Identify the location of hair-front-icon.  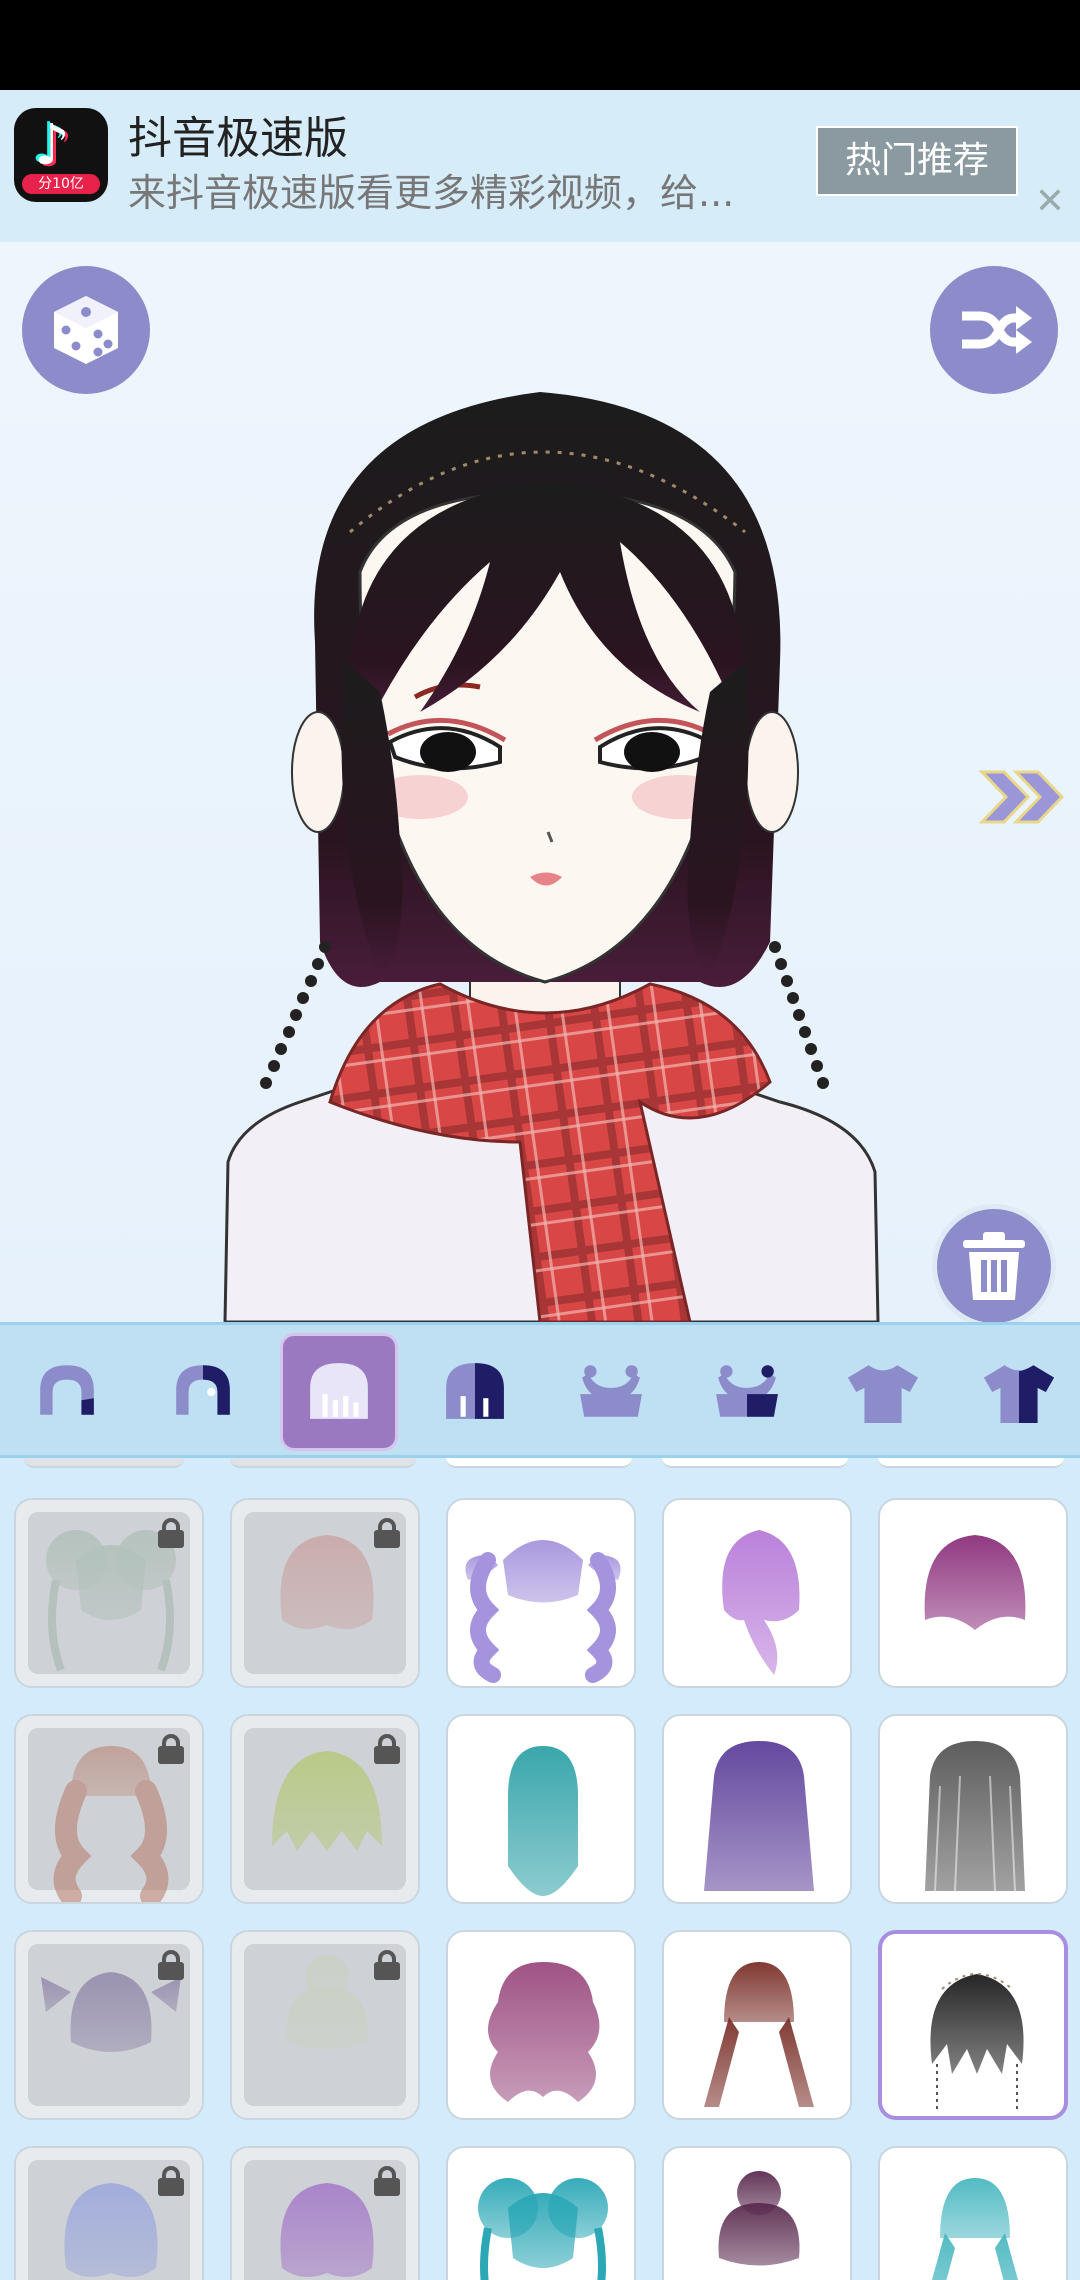
(67, 1390).